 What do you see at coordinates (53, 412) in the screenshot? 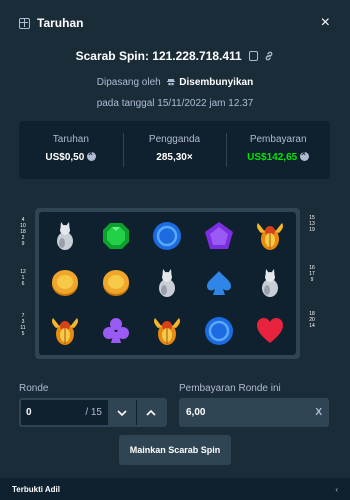
I see `round-input: 0` at bounding box center [53, 412].